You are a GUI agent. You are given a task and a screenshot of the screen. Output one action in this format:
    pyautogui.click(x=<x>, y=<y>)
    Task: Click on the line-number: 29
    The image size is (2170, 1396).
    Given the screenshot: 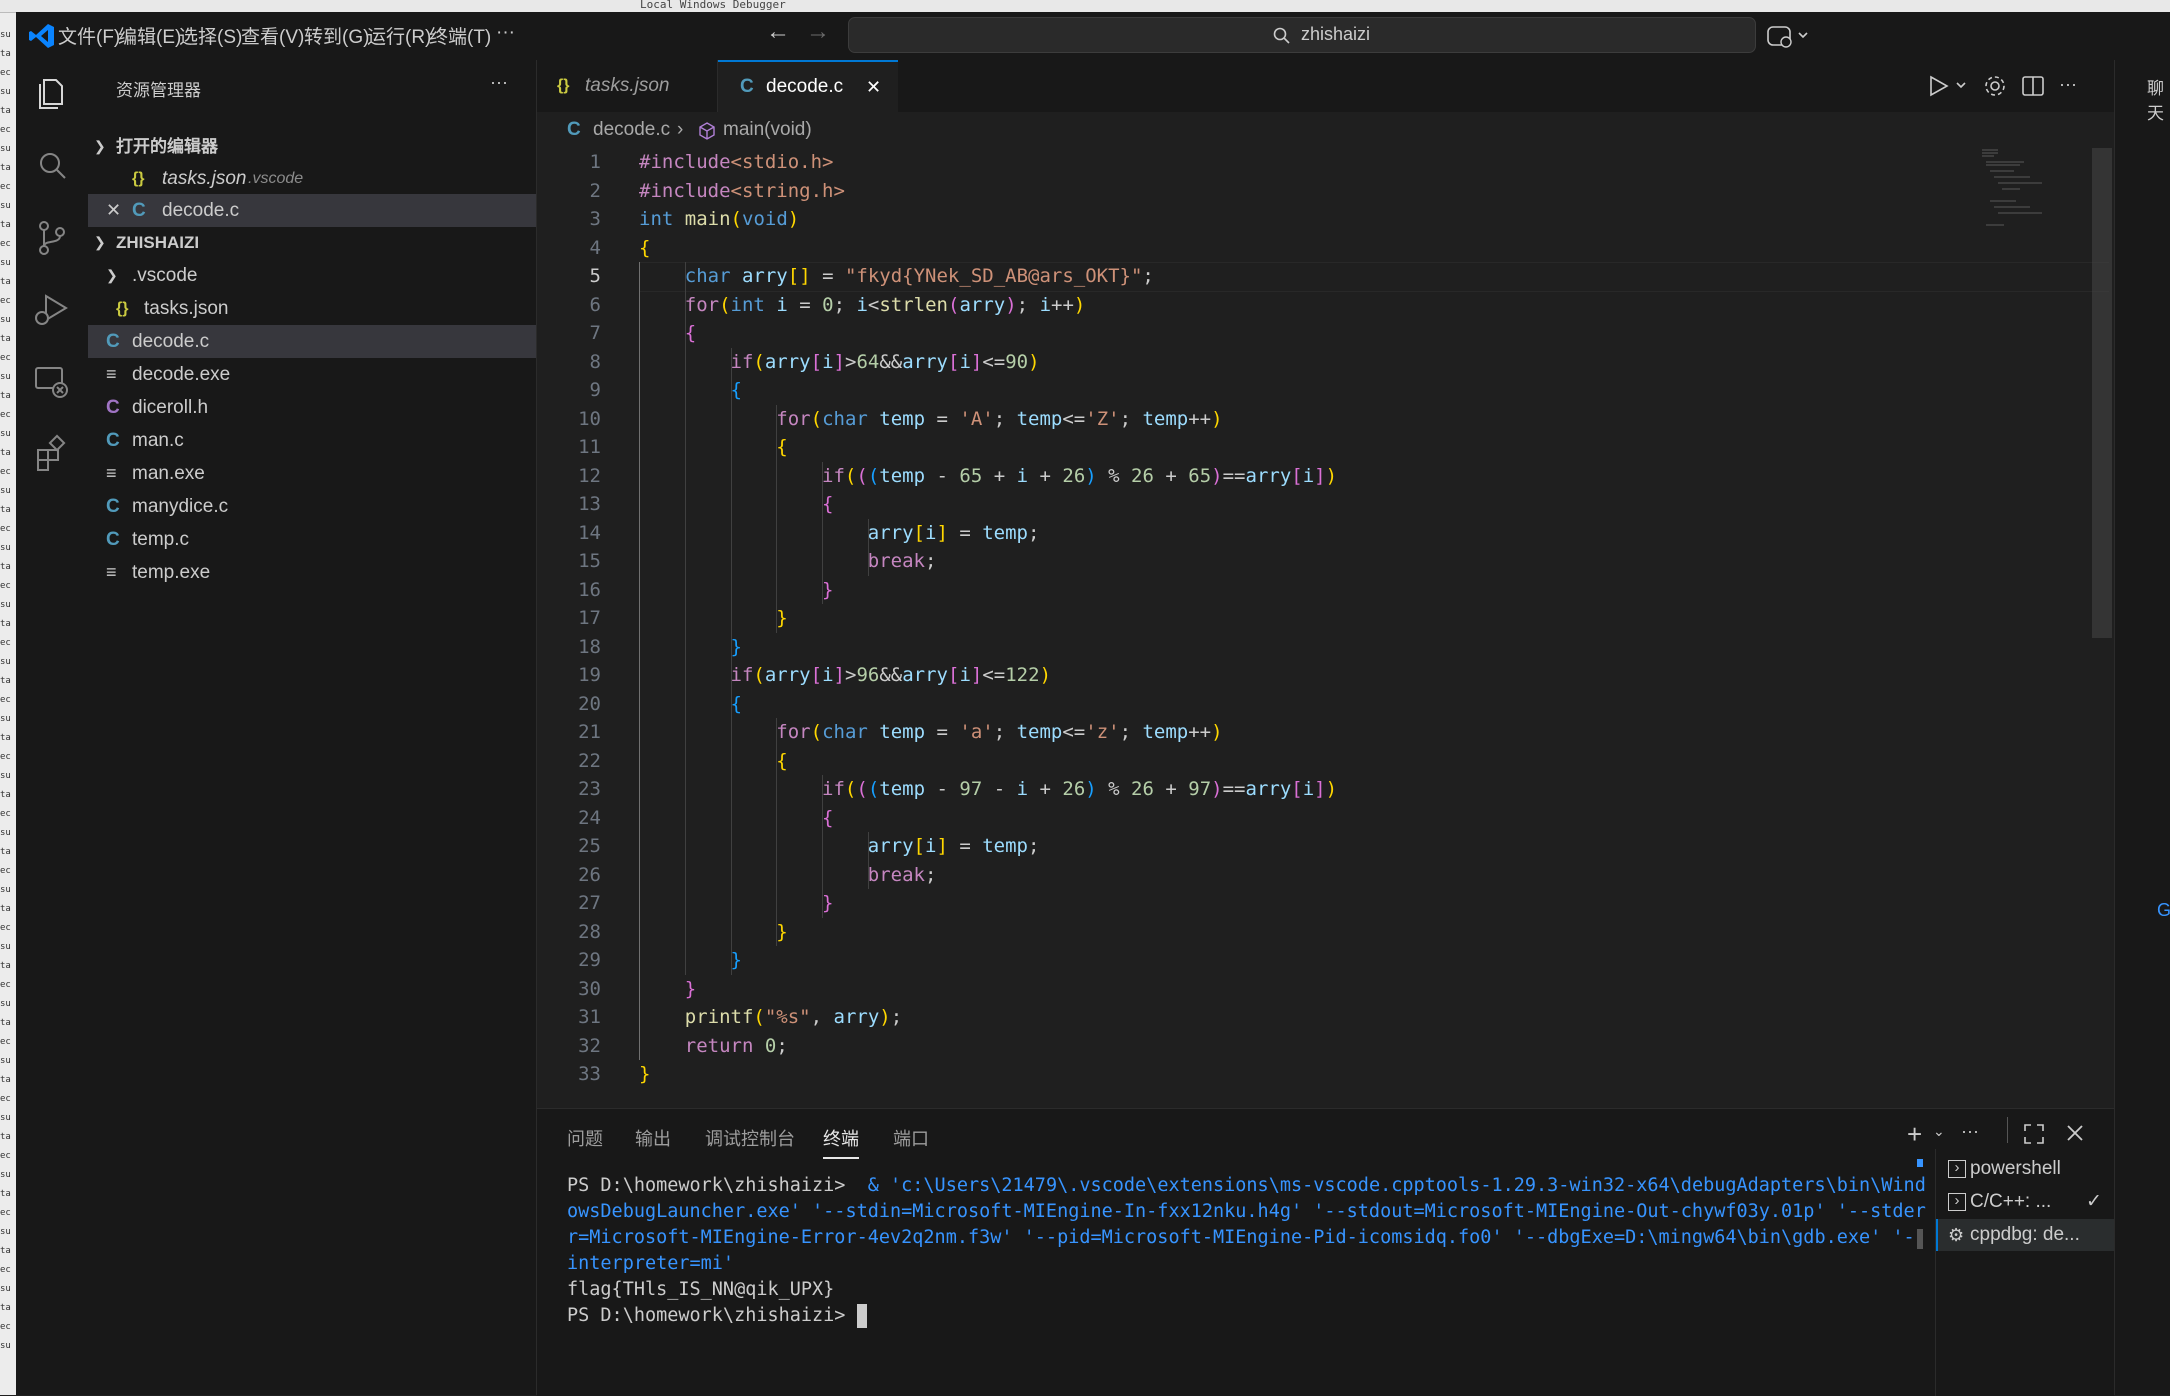 What is the action you would take?
    pyautogui.click(x=589, y=960)
    